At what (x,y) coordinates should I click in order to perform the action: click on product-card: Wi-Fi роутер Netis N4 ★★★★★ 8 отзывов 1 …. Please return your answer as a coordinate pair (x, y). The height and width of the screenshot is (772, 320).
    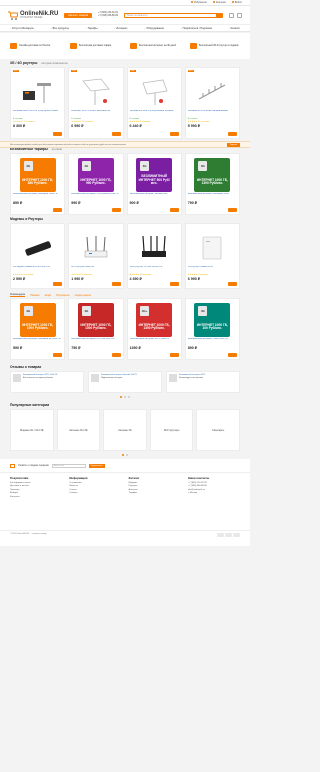
    Looking at the image, I should click on (96, 256).